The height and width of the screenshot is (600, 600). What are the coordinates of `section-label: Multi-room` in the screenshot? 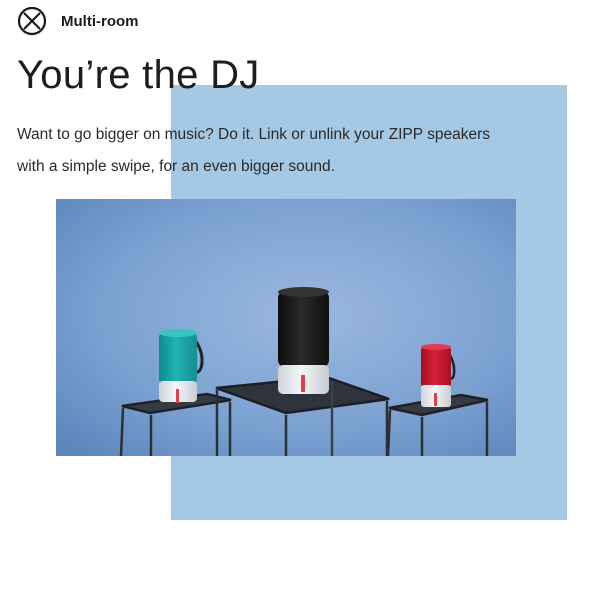 It's located at (100, 21).